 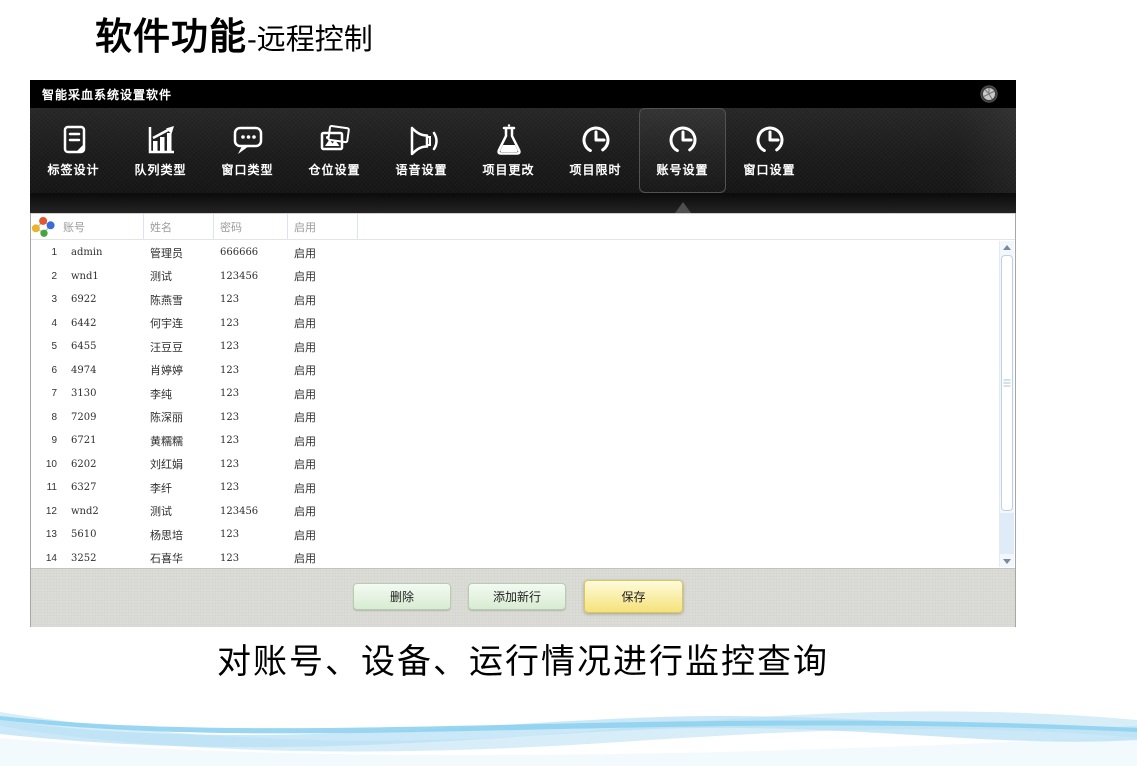 I want to click on cell-row-number: 8, so click(x=54, y=417).